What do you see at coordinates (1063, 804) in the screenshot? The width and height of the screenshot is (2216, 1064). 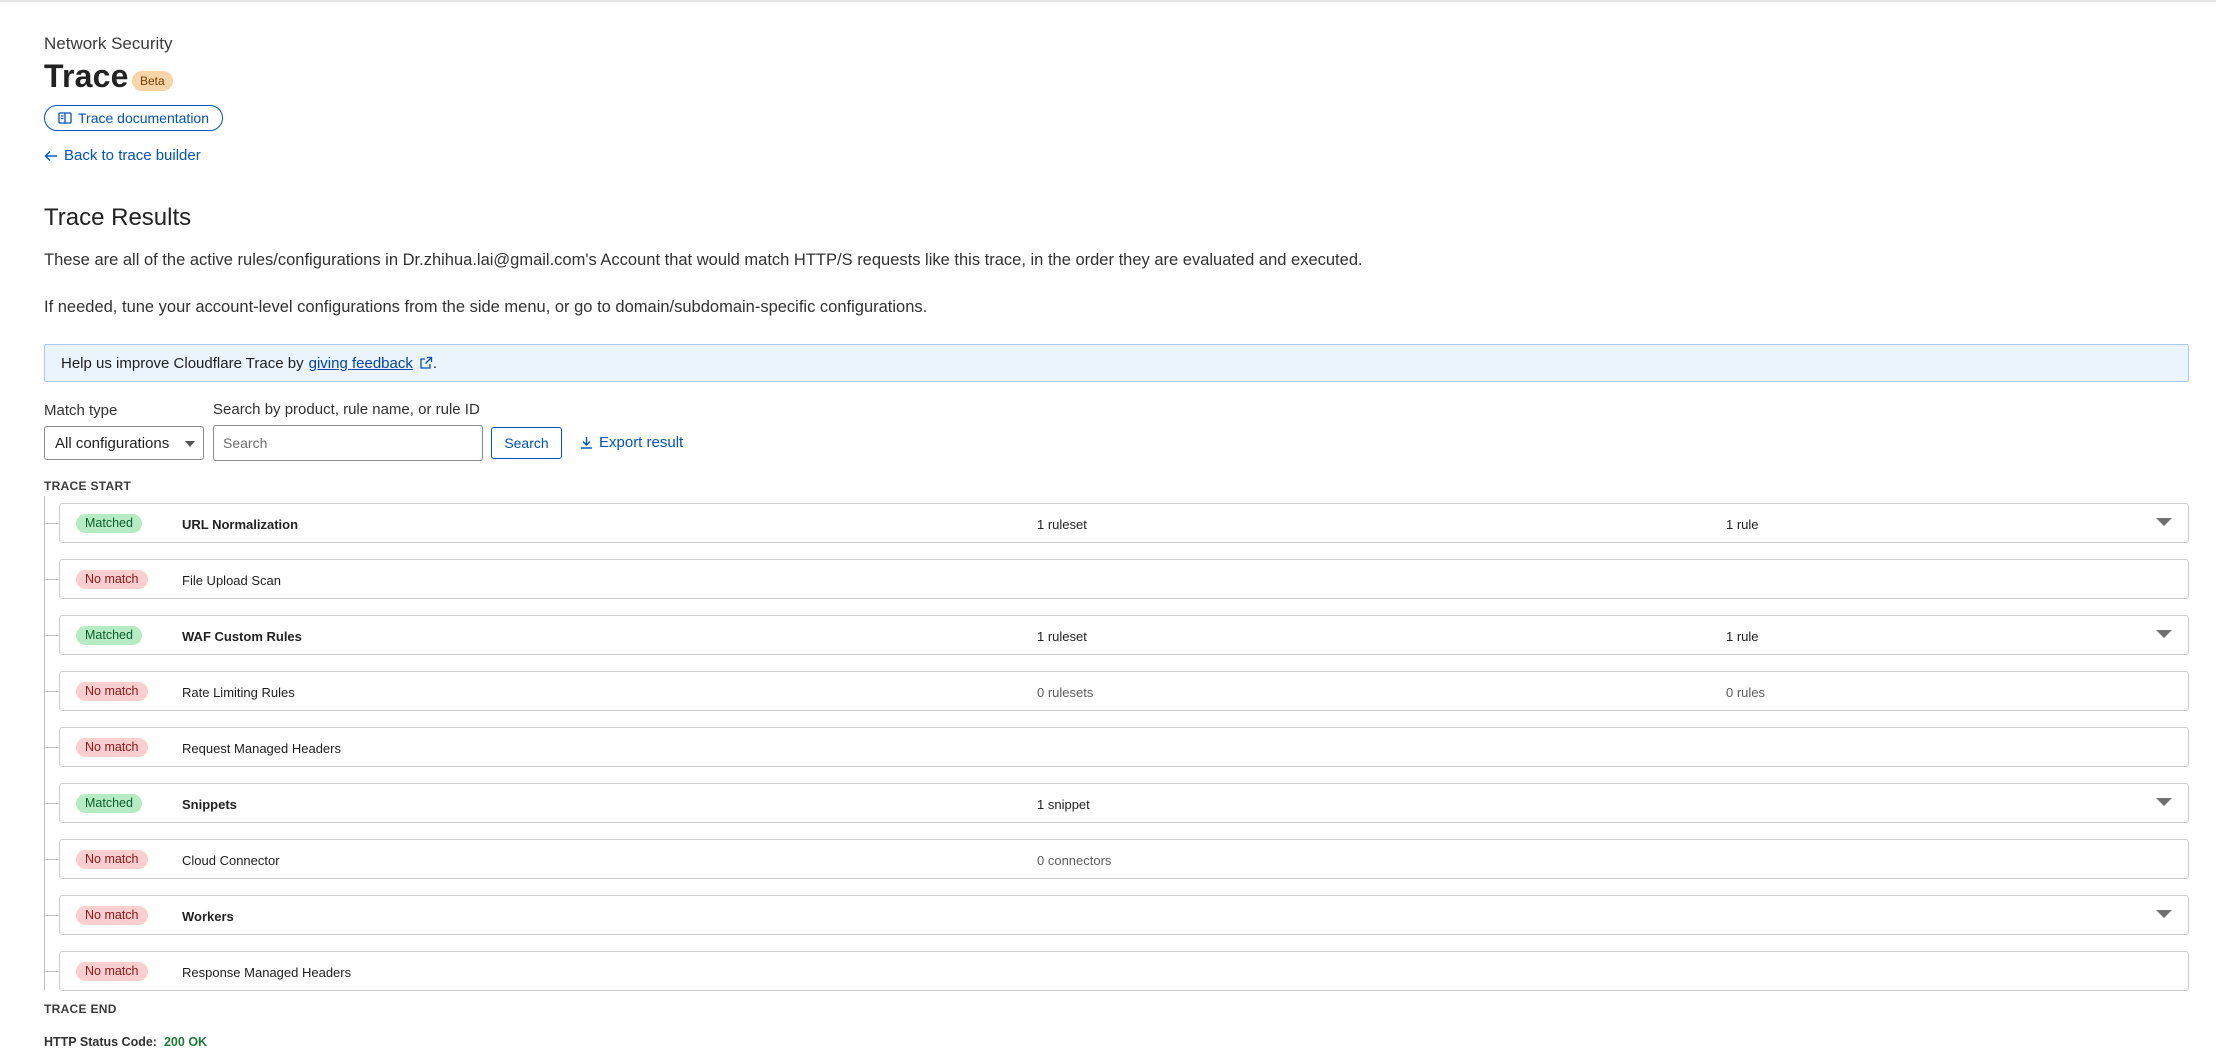 I see `snippet-count: 1 snippet` at bounding box center [1063, 804].